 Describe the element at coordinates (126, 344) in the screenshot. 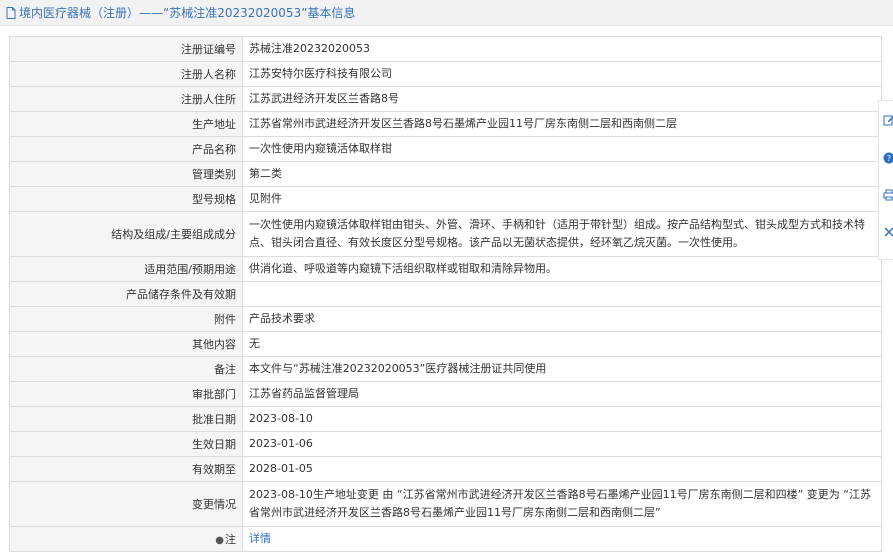

I see `row-label: 其他内容` at that location.